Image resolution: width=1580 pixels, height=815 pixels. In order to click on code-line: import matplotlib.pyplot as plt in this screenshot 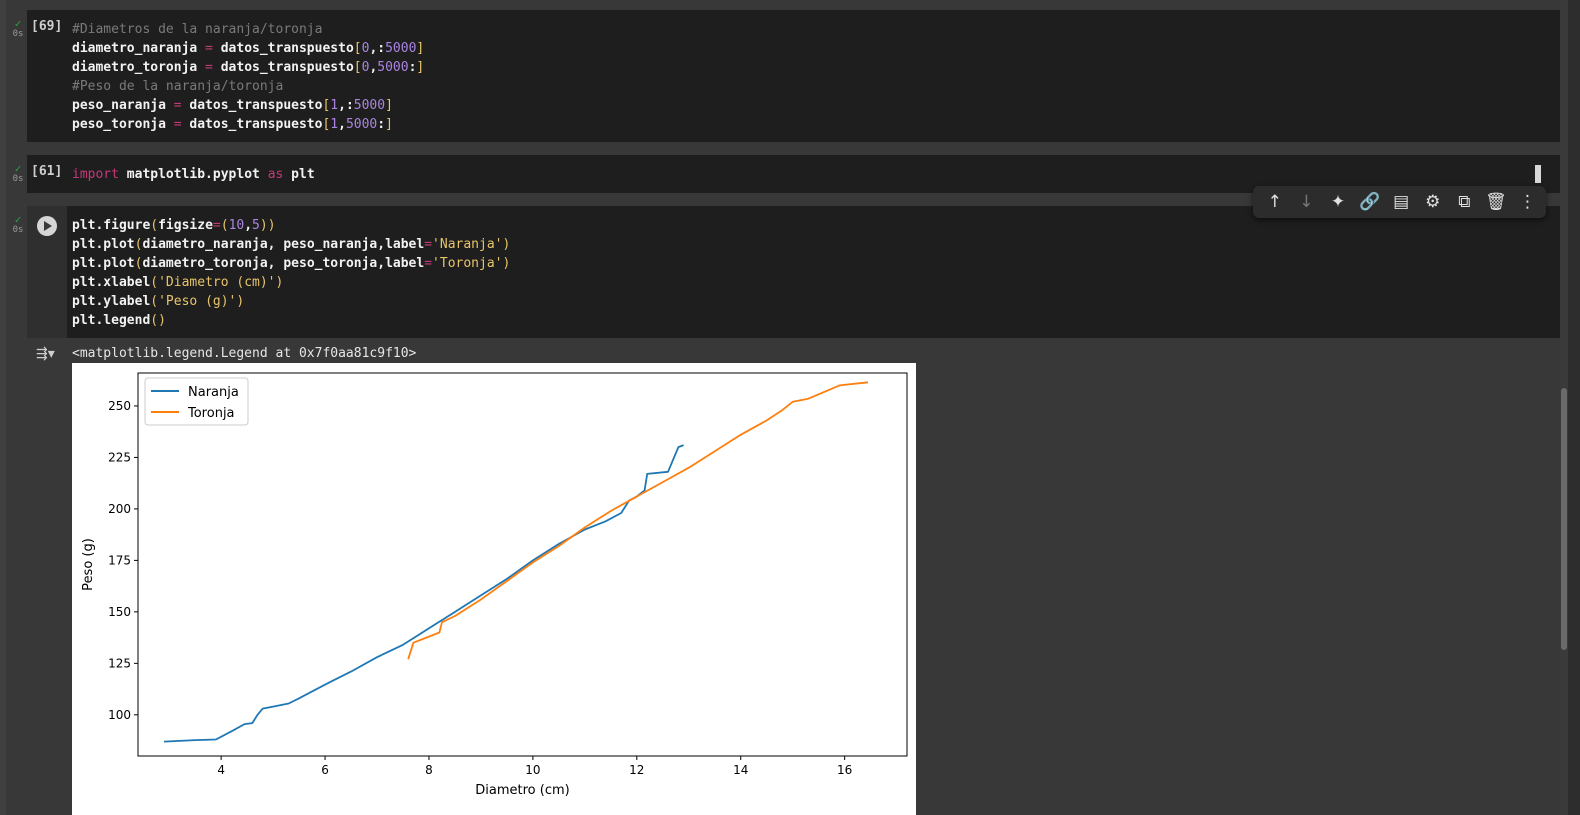, I will do `click(193, 174)`.